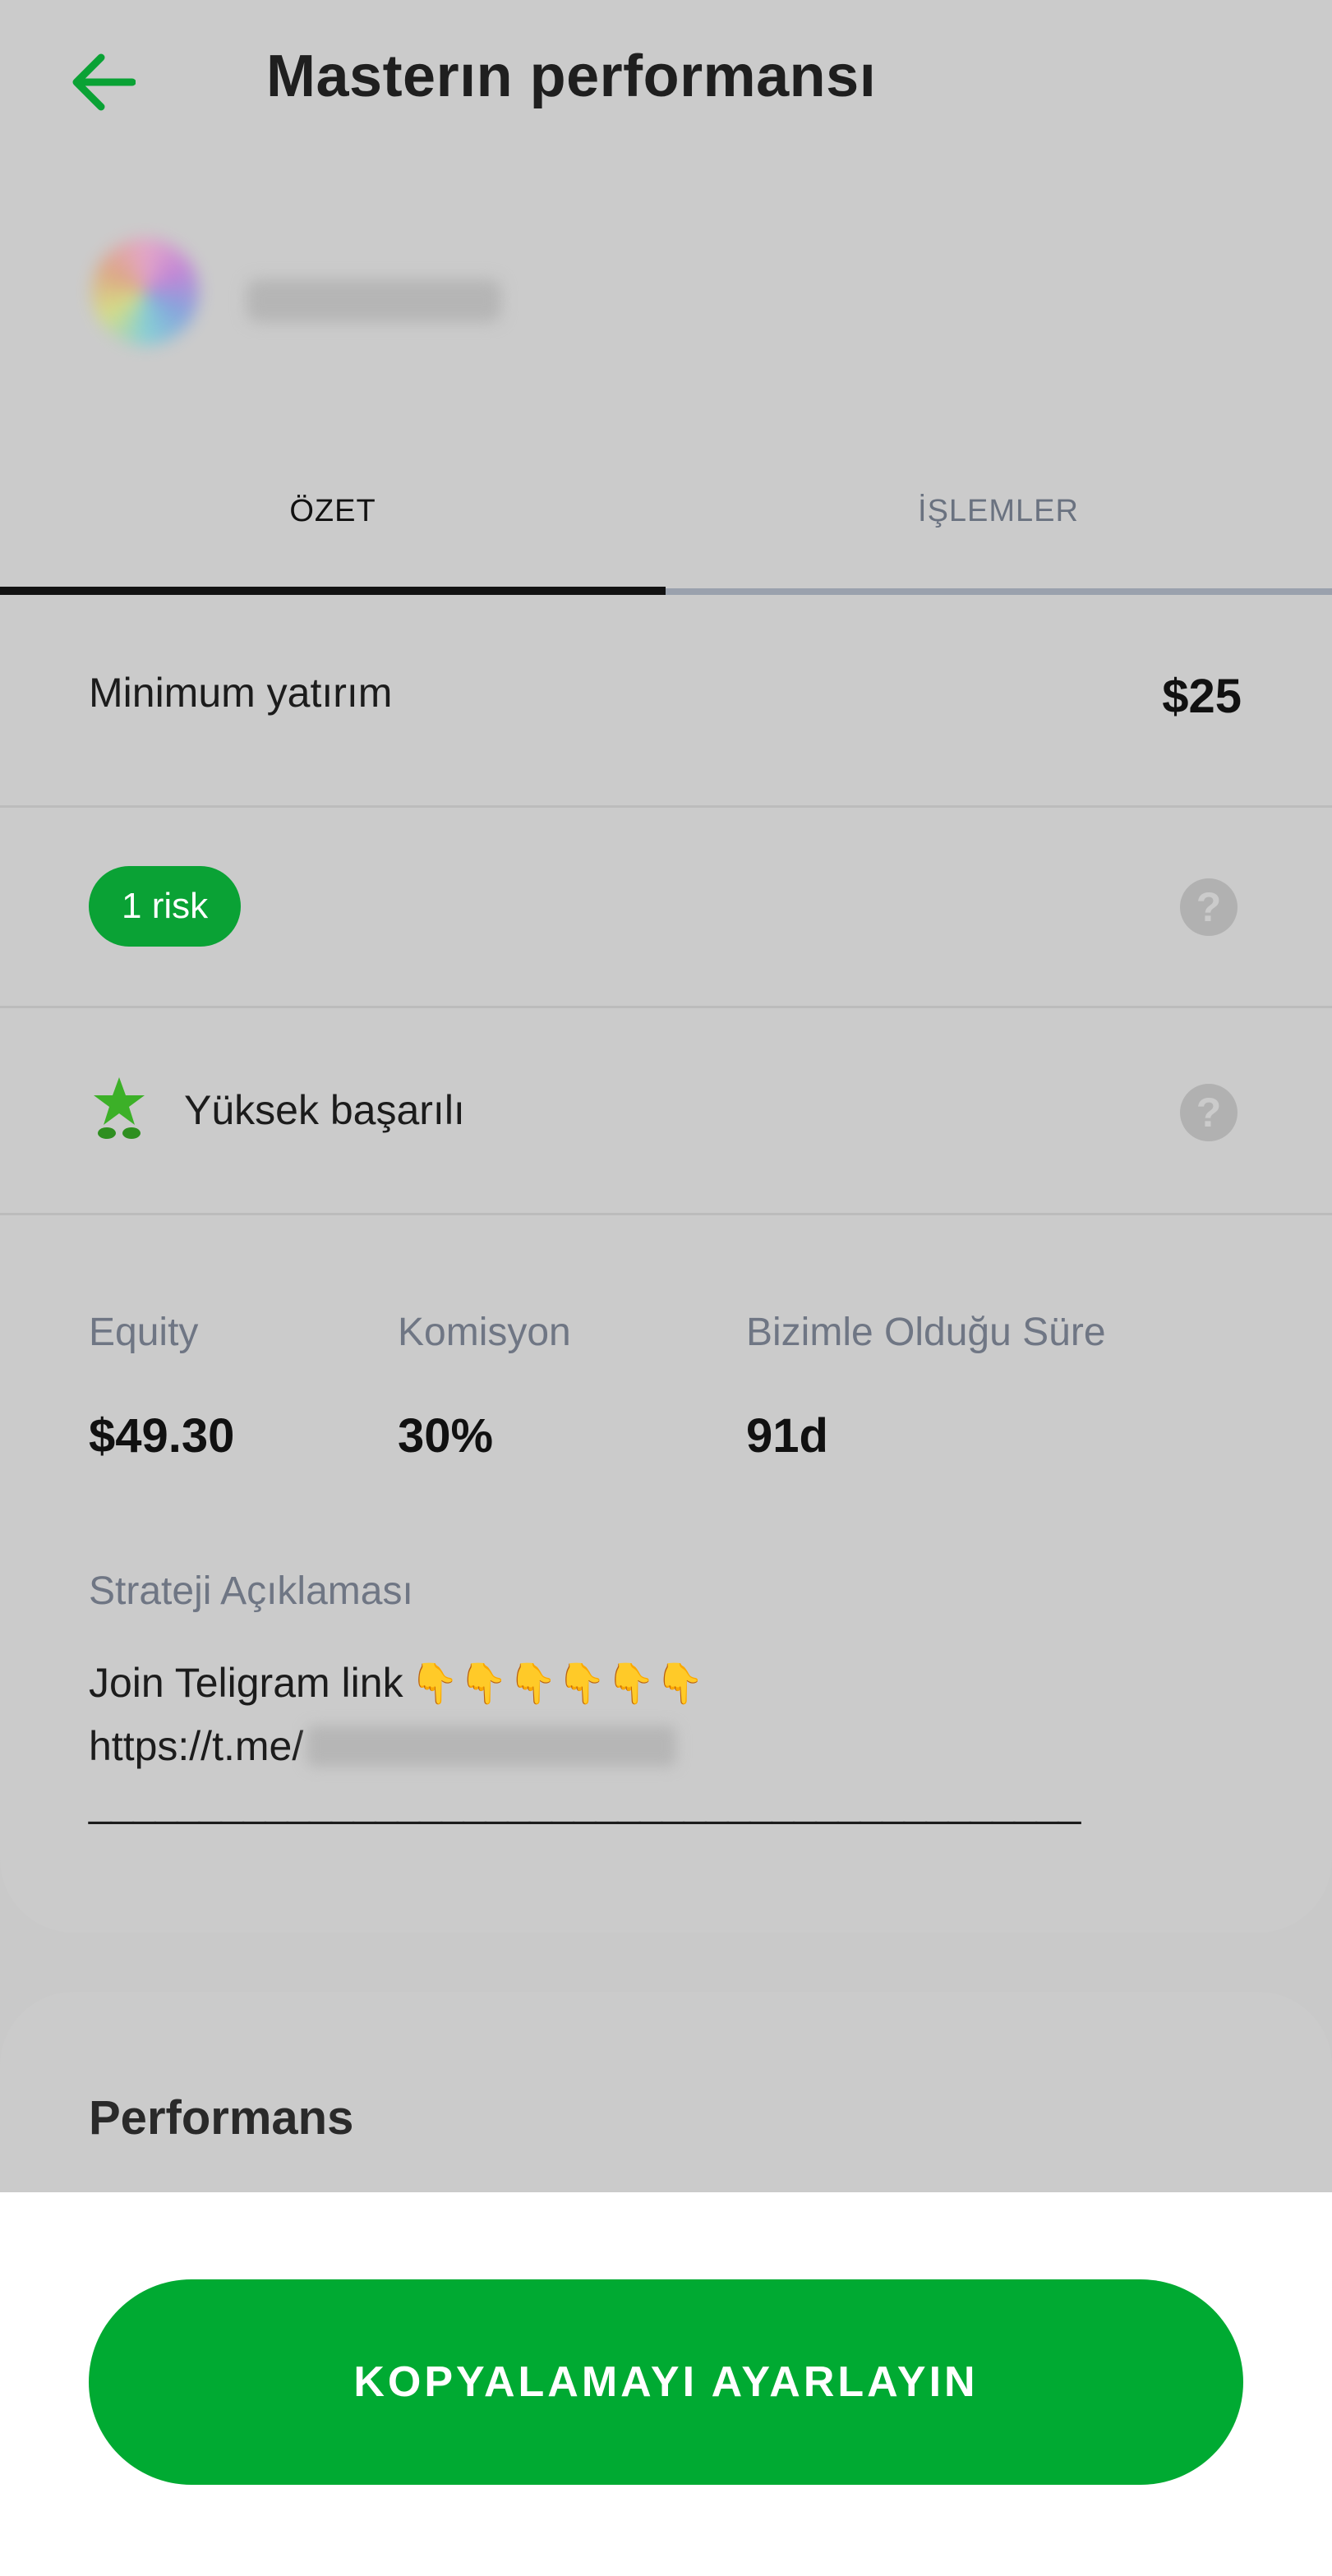  What do you see at coordinates (374, 300) in the screenshot?
I see `master-name-blurred` at bounding box center [374, 300].